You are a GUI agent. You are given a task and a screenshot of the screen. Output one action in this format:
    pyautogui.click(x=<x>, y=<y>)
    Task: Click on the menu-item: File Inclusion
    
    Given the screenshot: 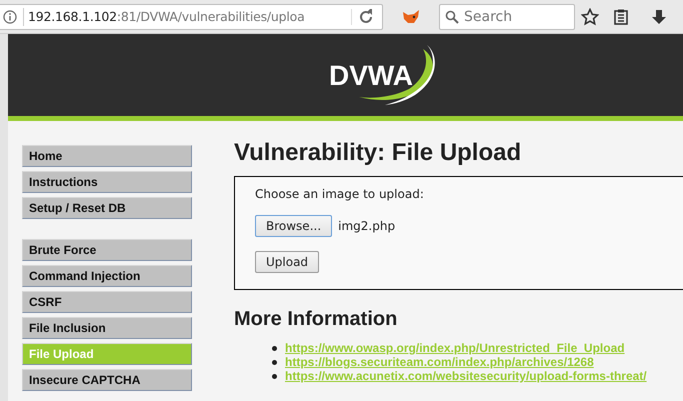 What is the action you would take?
    pyautogui.click(x=107, y=328)
    